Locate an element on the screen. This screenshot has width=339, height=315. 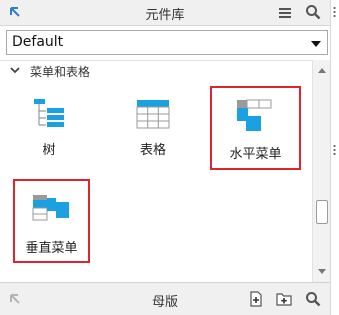
horizontal-menu-icon is located at coordinates (254, 115).